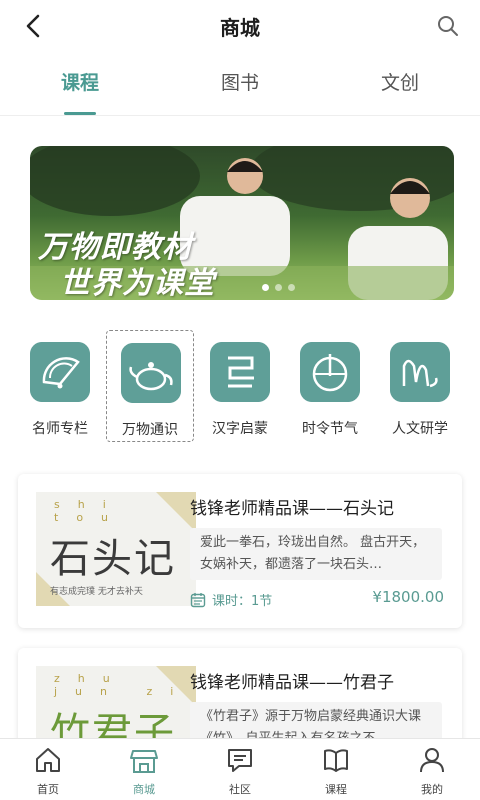 The width and height of the screenshot is (480, 800). I want to click on course-lessons: 课时：1节, so click(231, 599).